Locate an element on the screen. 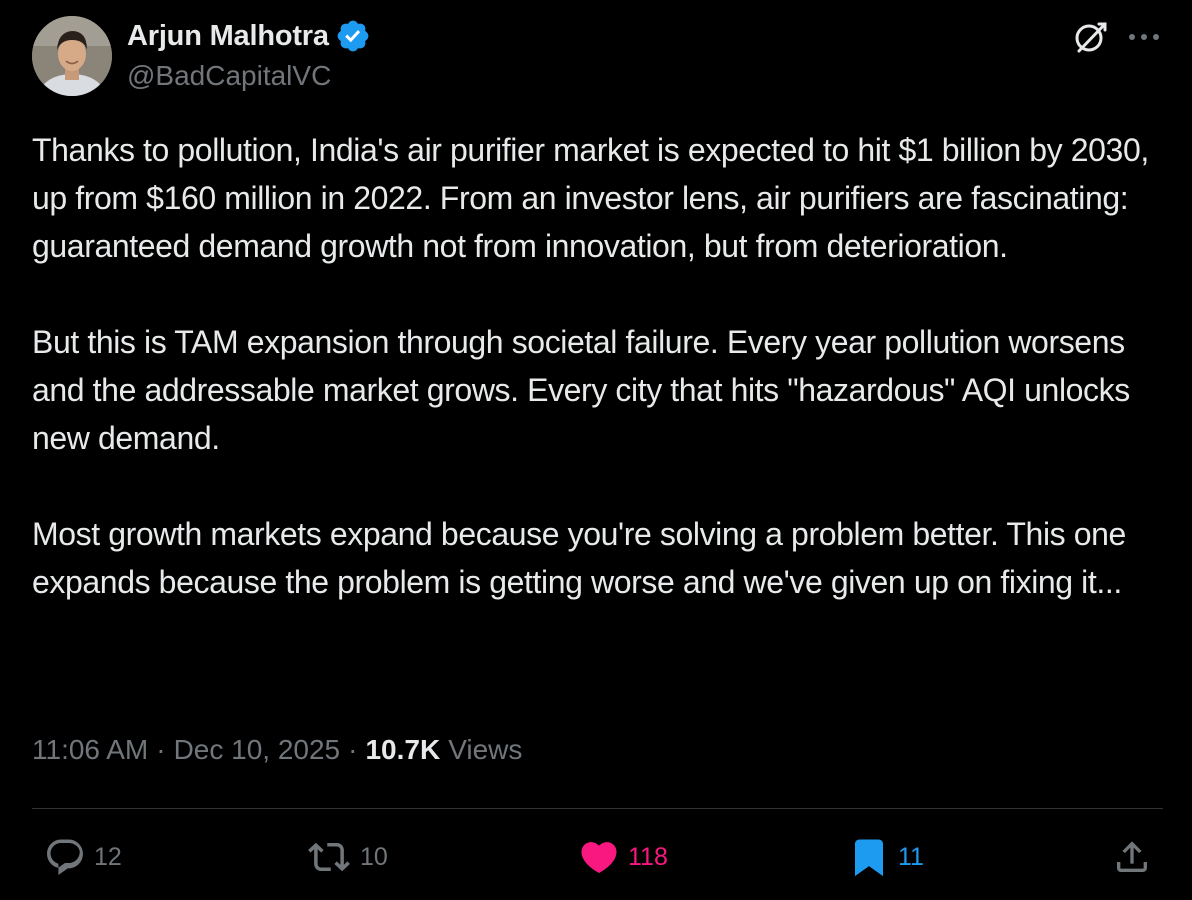 The image size is (1192, 900). like-count: 118 is located at coordinates (648, 856).